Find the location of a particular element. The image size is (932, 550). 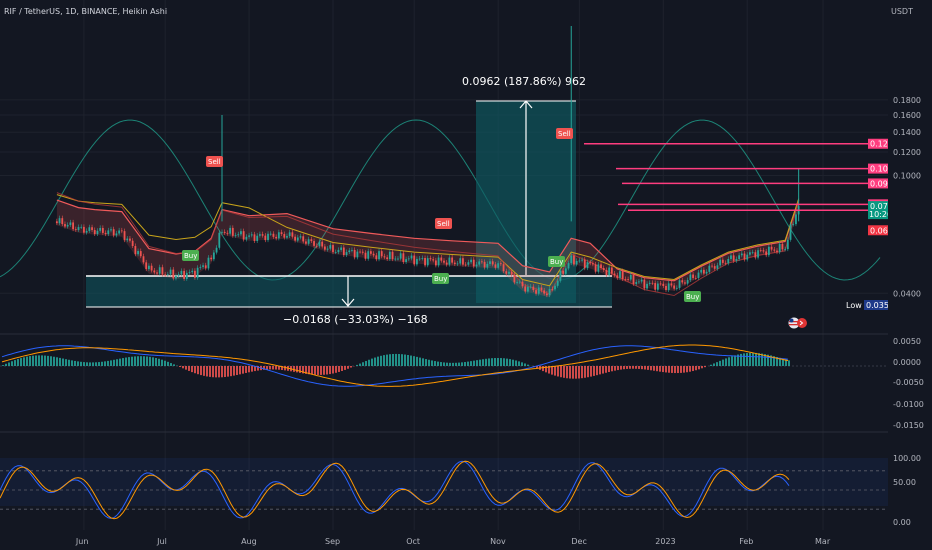

time-tick-5: Nov is located at coordinates (498, 541).